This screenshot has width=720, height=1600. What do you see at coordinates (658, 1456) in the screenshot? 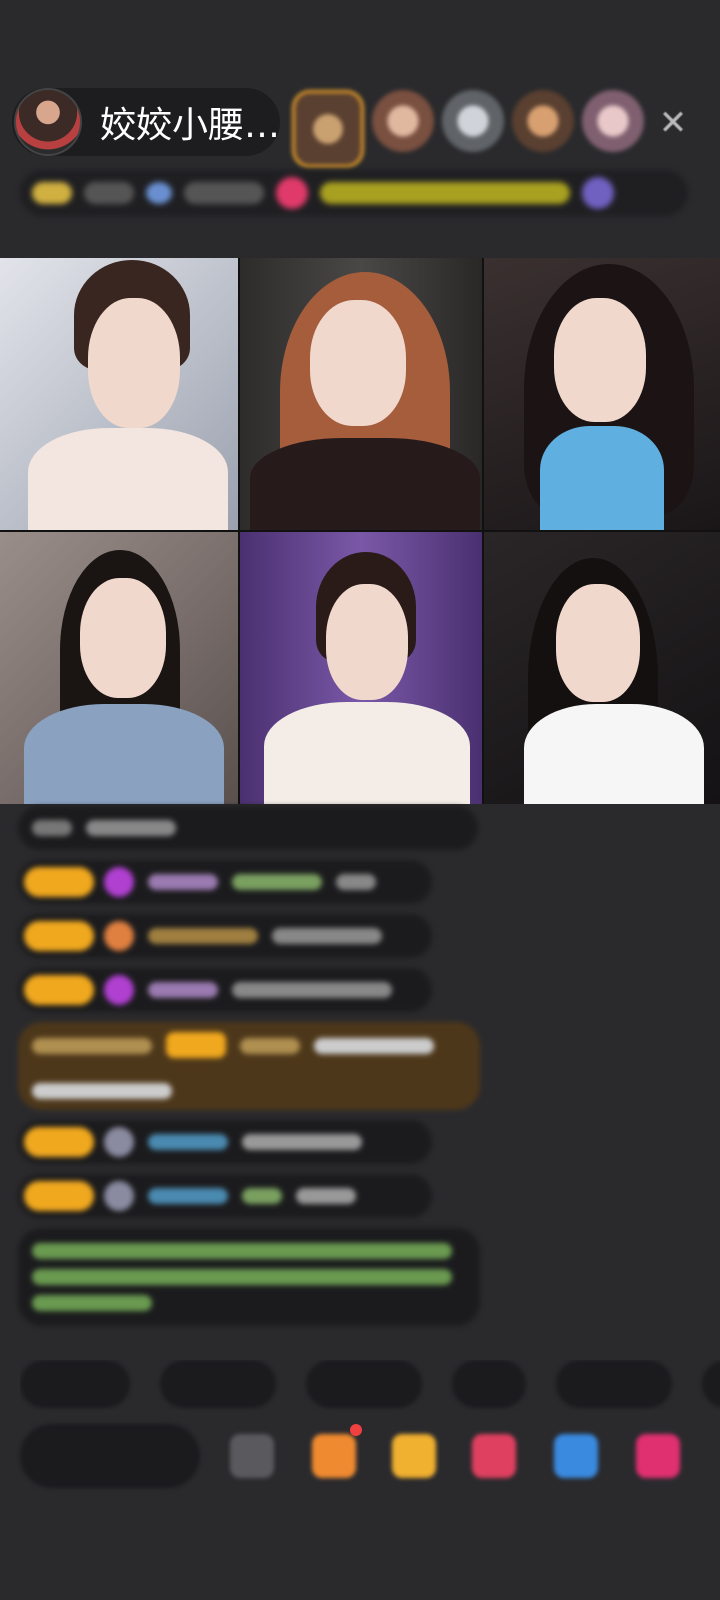
I see `more-icon` at bounding box center [658, 1456].